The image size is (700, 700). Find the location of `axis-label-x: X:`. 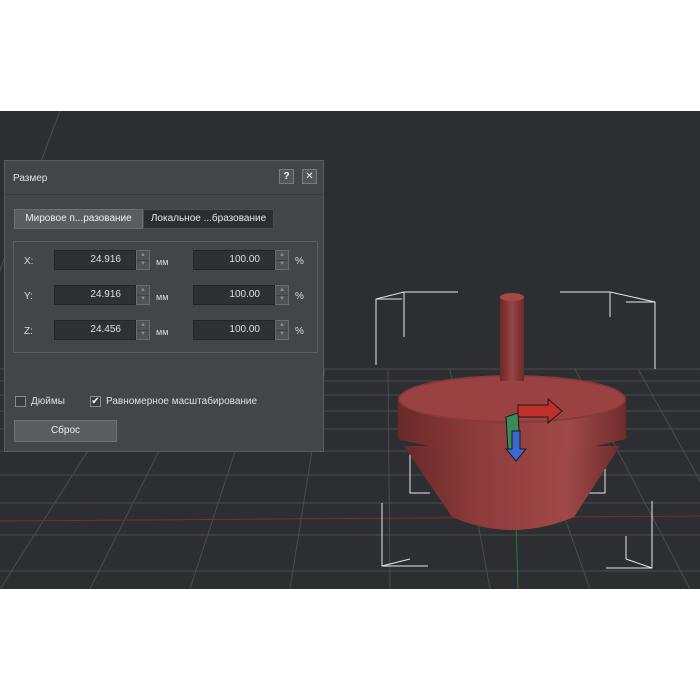

axis-label-x: X: is located at coordinates (29, 261).